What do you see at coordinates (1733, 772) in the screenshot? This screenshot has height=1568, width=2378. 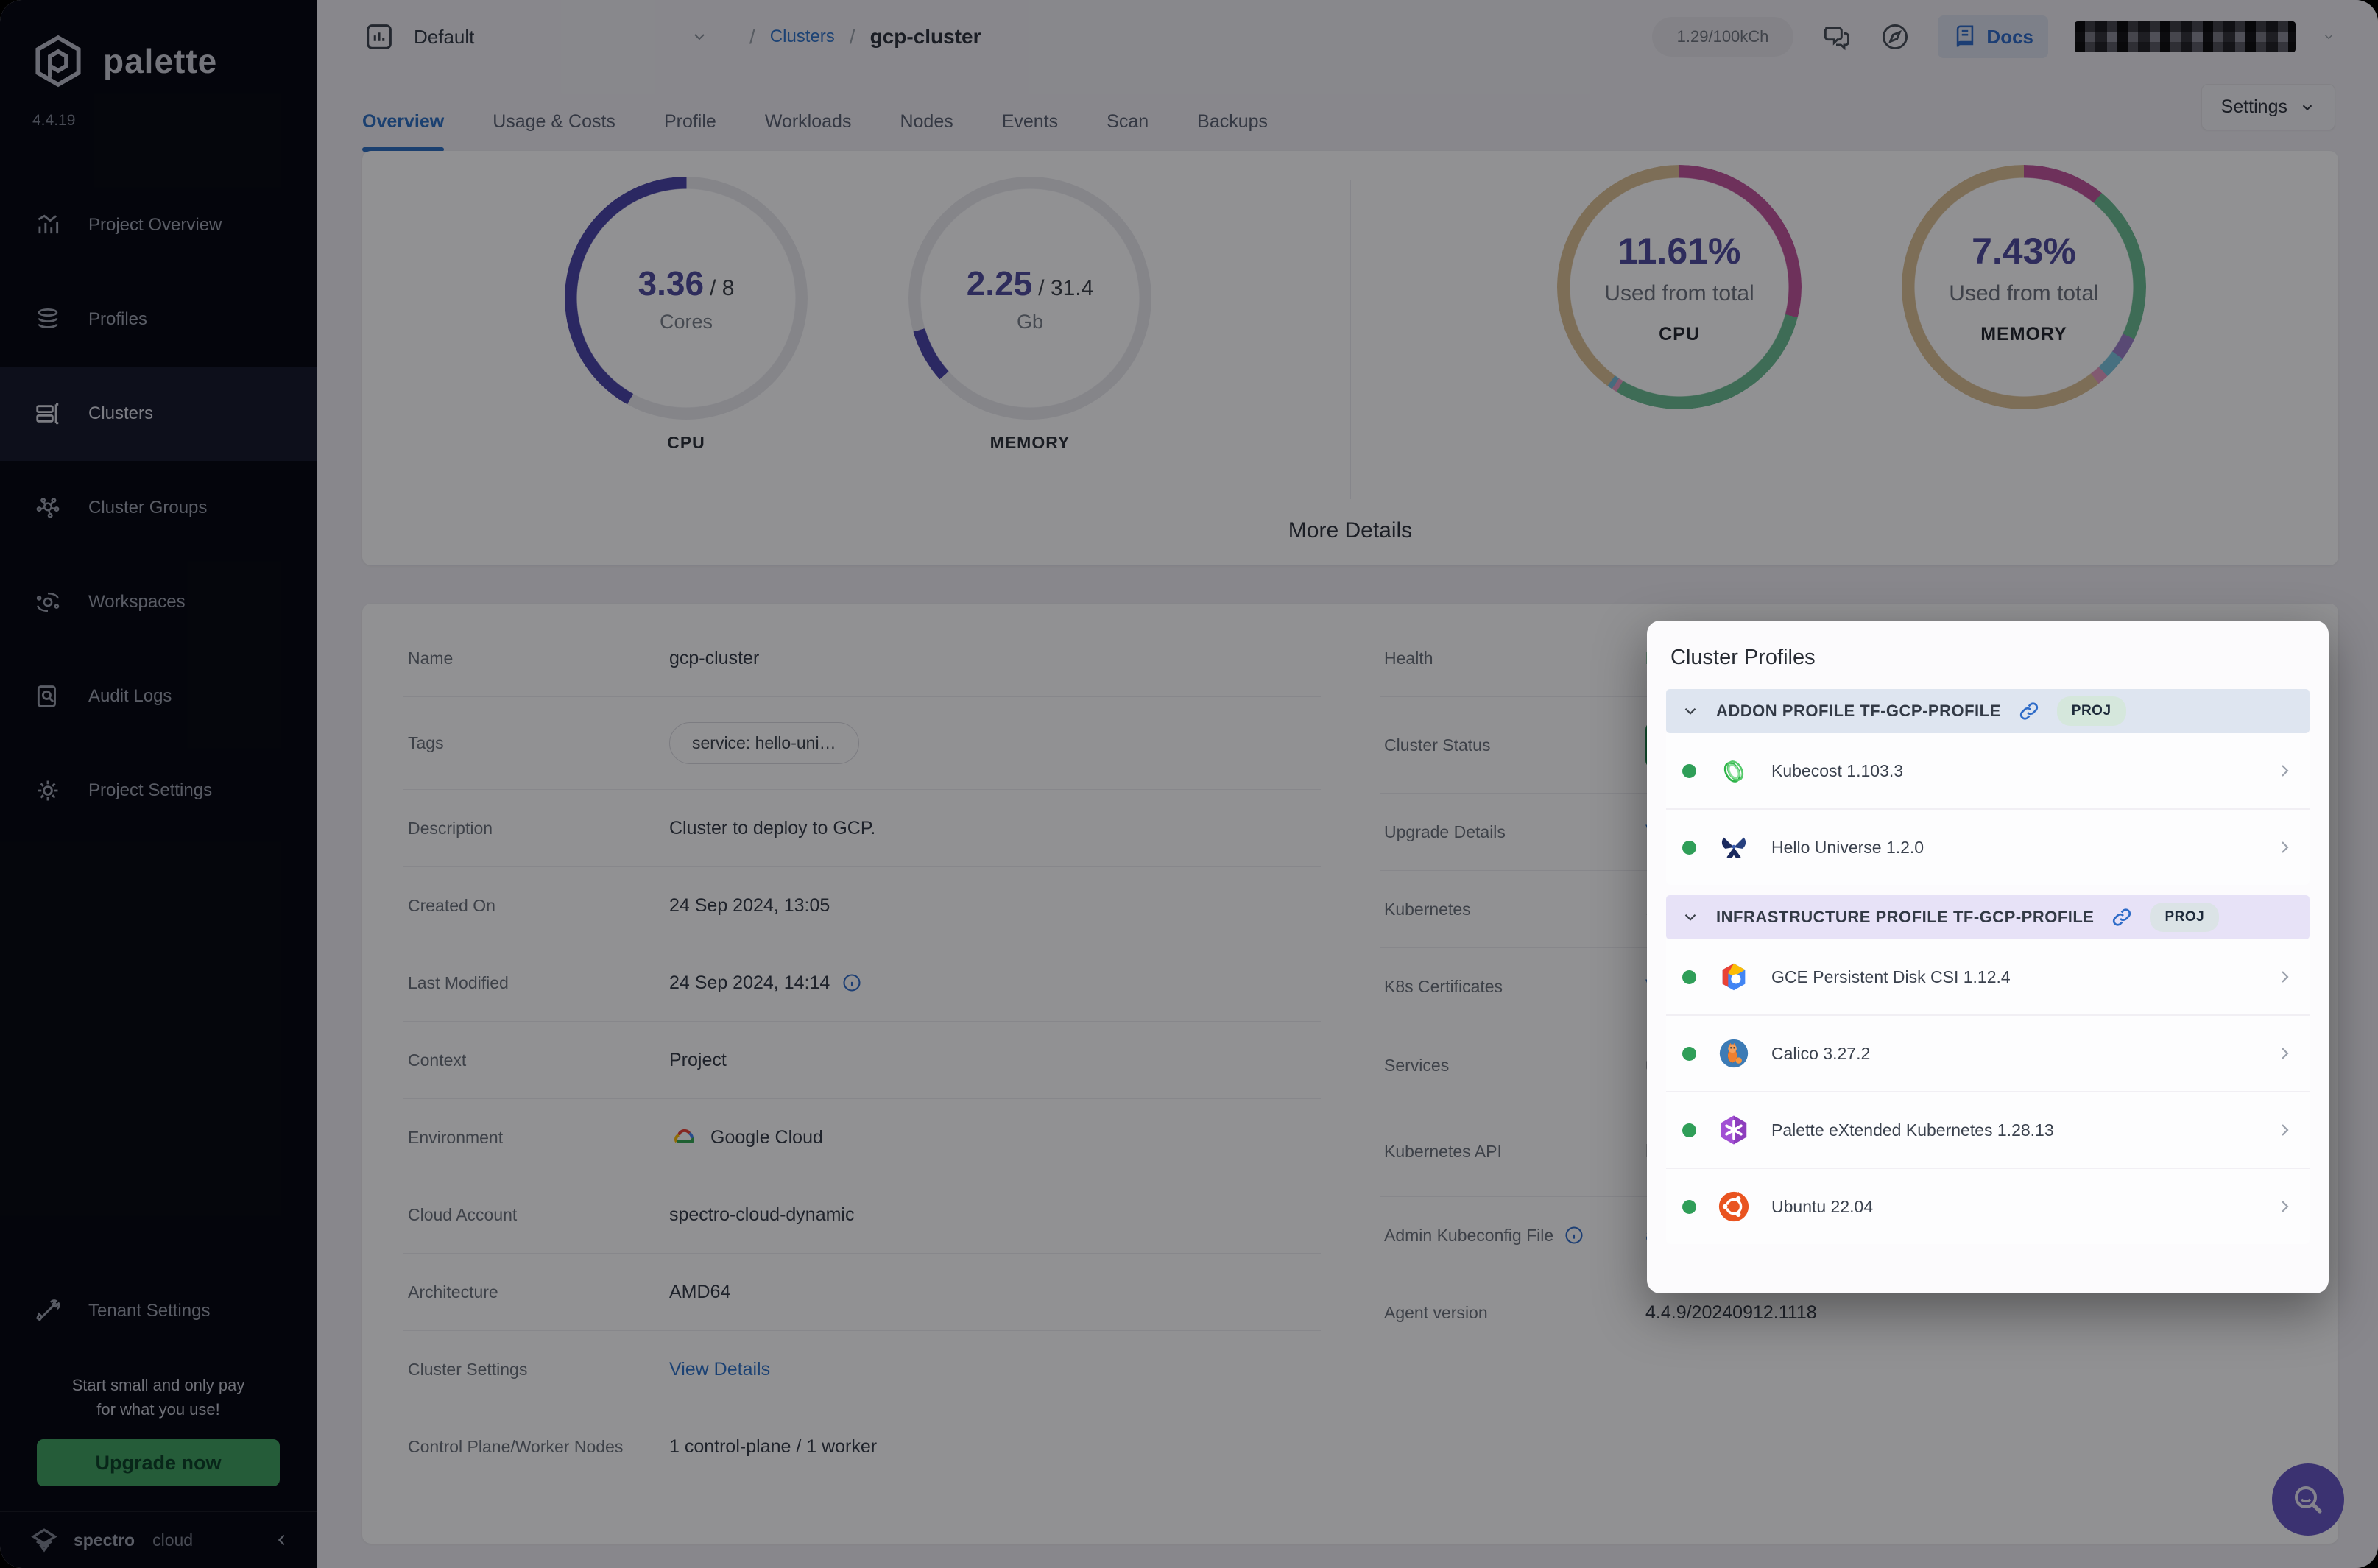 I see `kubecost-icon` at bounding box center [1733, 772].